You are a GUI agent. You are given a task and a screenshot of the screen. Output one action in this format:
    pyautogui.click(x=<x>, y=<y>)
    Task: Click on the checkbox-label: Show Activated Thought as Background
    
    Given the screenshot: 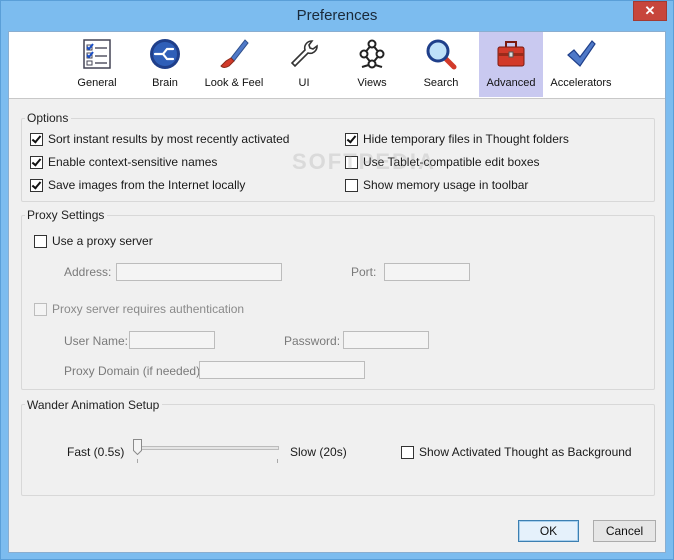 What is the action you would take?
    pyautogui.click(x=525, y=452)
    